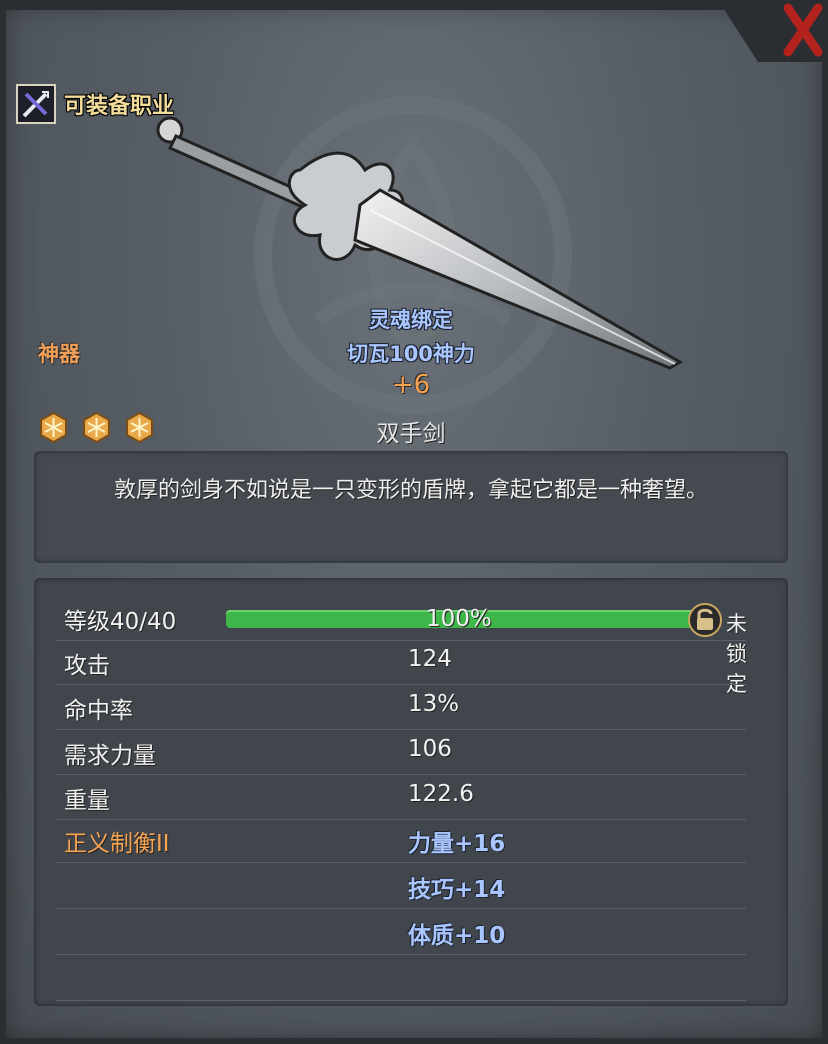 The image size is (828, 1044). Describe the element at coordinates (401, 752) in the screenshot. I see `stat-row: 需求力量 106` at that location.